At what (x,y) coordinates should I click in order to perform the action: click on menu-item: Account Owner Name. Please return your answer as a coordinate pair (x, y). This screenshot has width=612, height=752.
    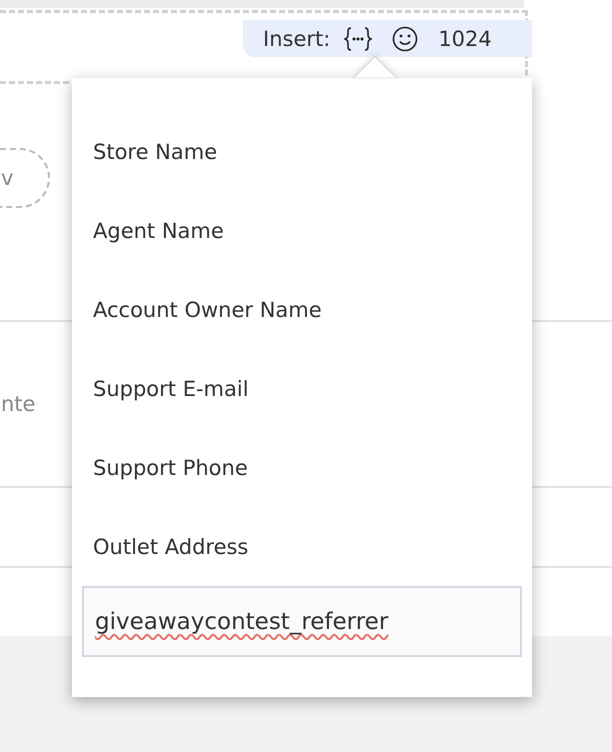
    Looking at the image, I should click on (302, 309).